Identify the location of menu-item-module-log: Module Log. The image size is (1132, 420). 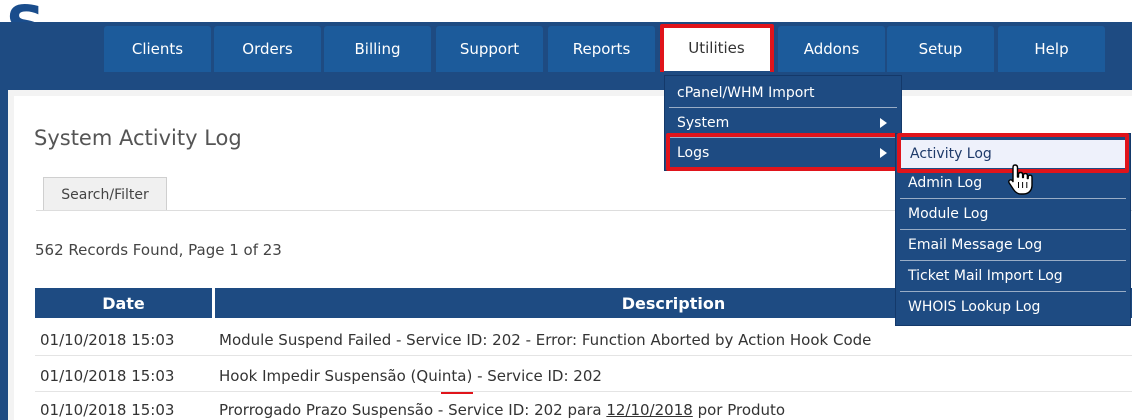
(1013, 214).